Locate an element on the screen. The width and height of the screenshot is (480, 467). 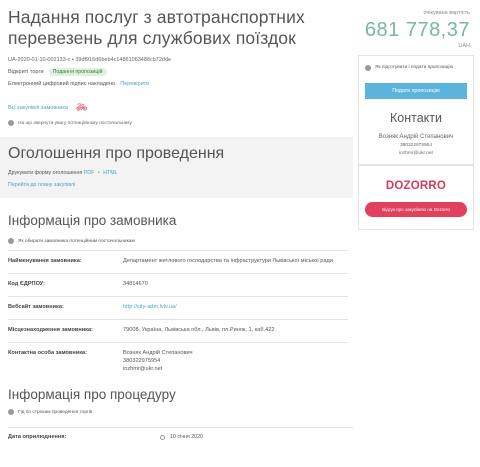
announcement-title: Оголошення про проведення is located at coordinates (116, 153).